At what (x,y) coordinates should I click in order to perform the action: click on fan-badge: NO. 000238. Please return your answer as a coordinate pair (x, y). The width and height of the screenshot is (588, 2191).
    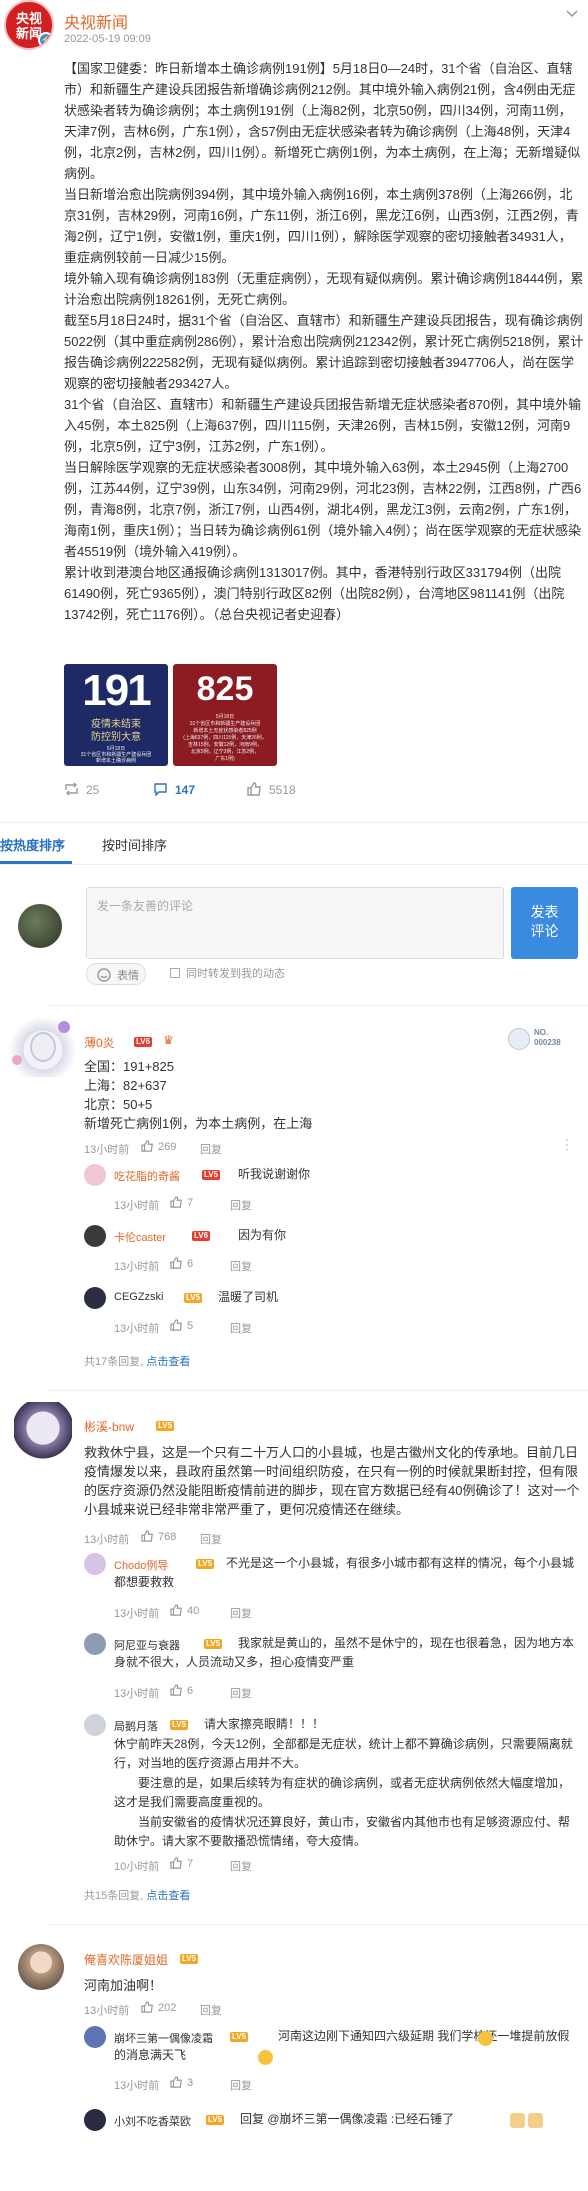
    Looking at the image, I should click on (541, 1041).